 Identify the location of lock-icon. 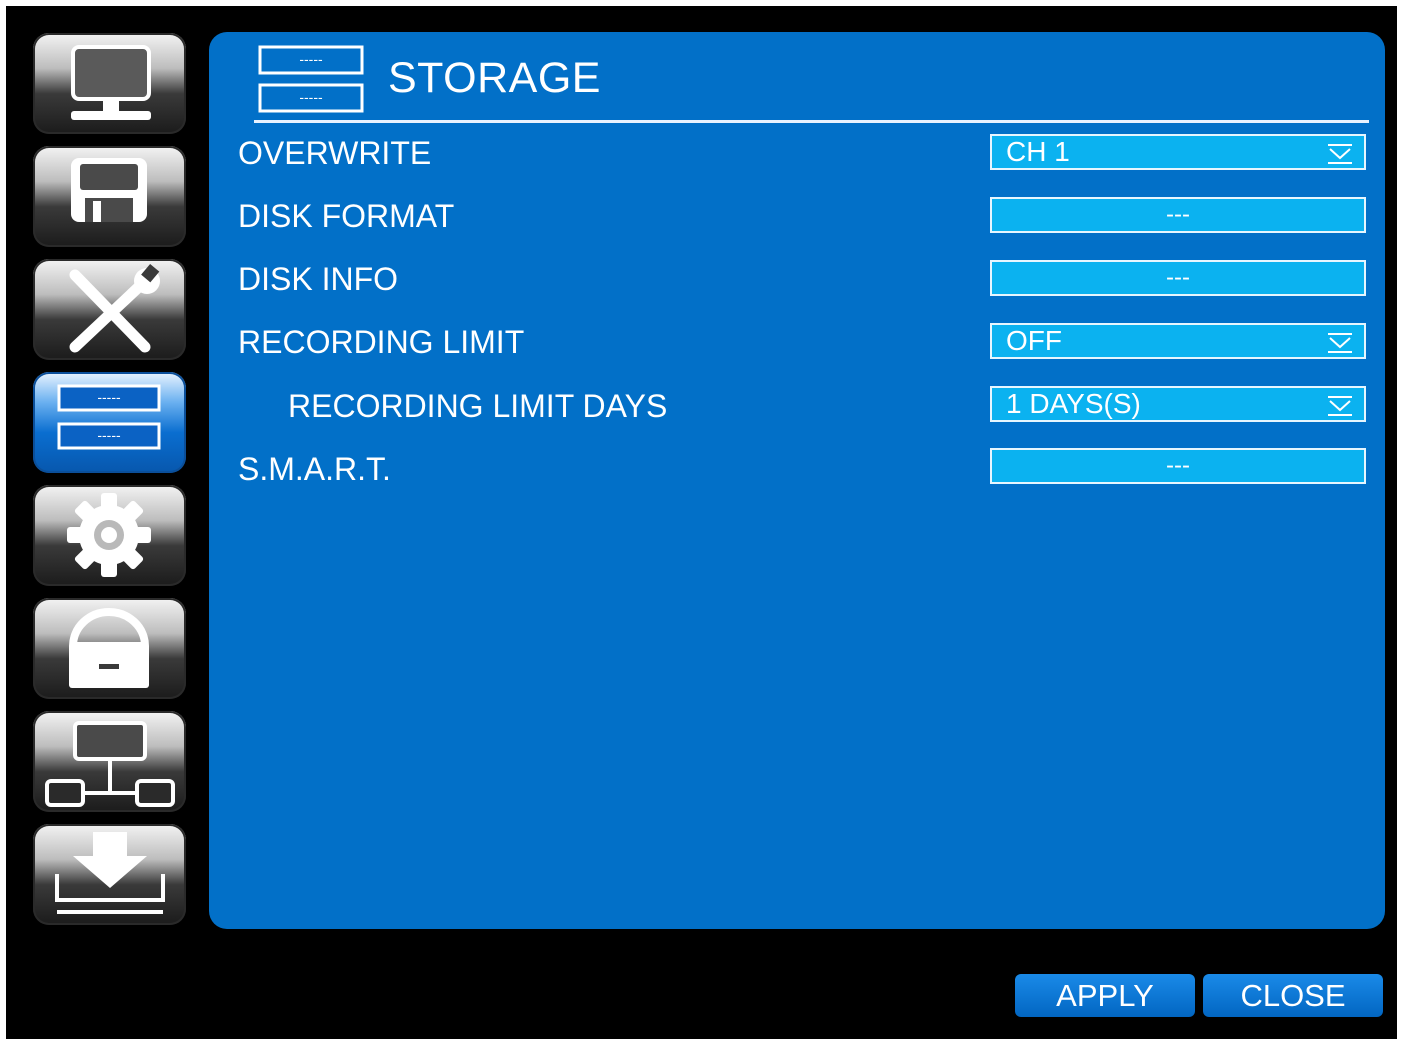
(109, 648).